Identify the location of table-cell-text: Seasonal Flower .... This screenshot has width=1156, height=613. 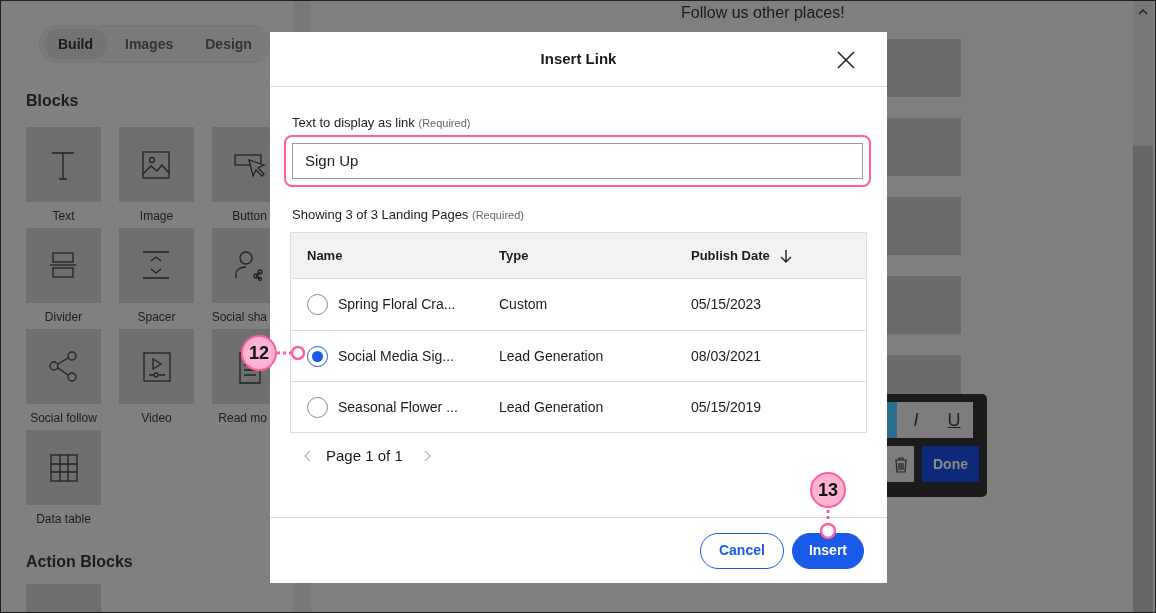
(398, 407).